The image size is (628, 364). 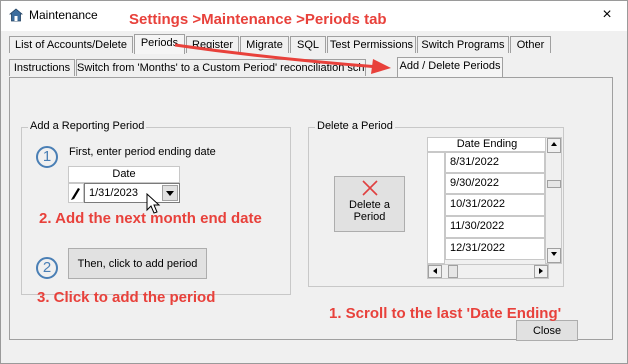 What do you see at coordinates (87, 126) in the screenshot?
I see `add-group-label: Add a Reporting Period` at bounding box center [87, 126].